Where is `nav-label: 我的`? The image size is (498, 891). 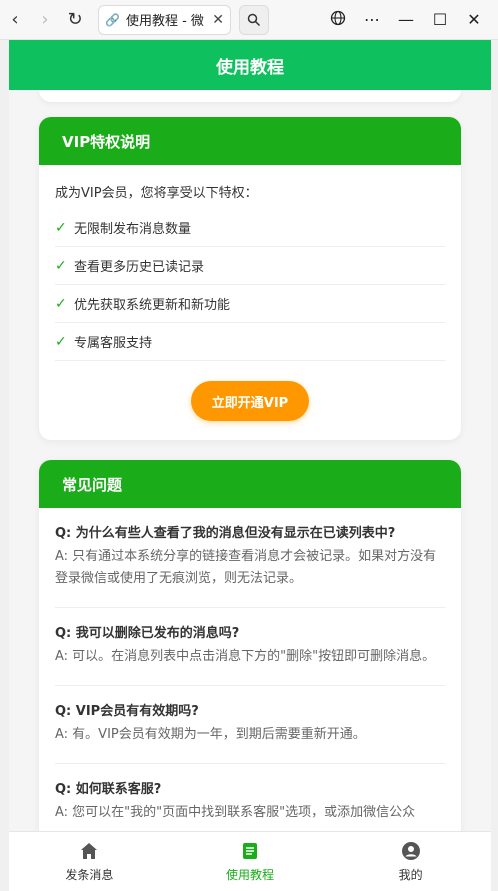 nav-label: 我的 is located at coordinates (410, 874).